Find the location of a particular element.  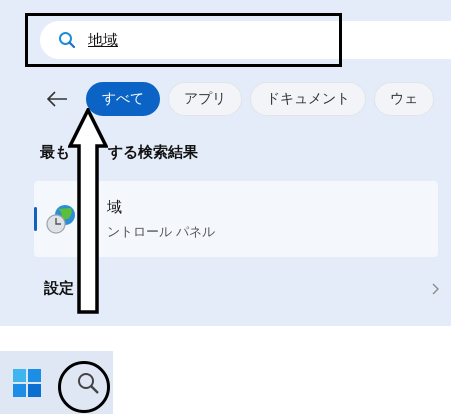

chevron-right-icon is located at coordinates (436, 288).